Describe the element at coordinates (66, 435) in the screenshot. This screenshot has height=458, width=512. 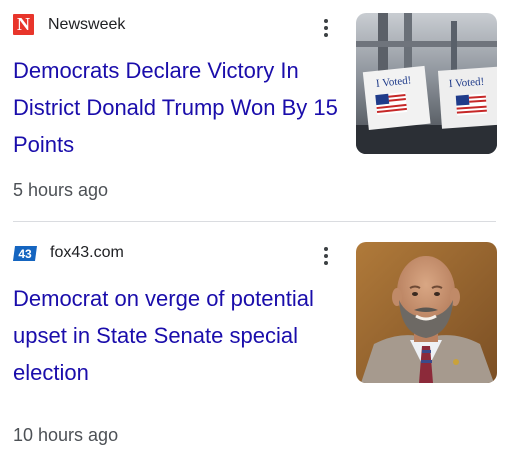
I see `timestamp: 10 hours ago` at that location.